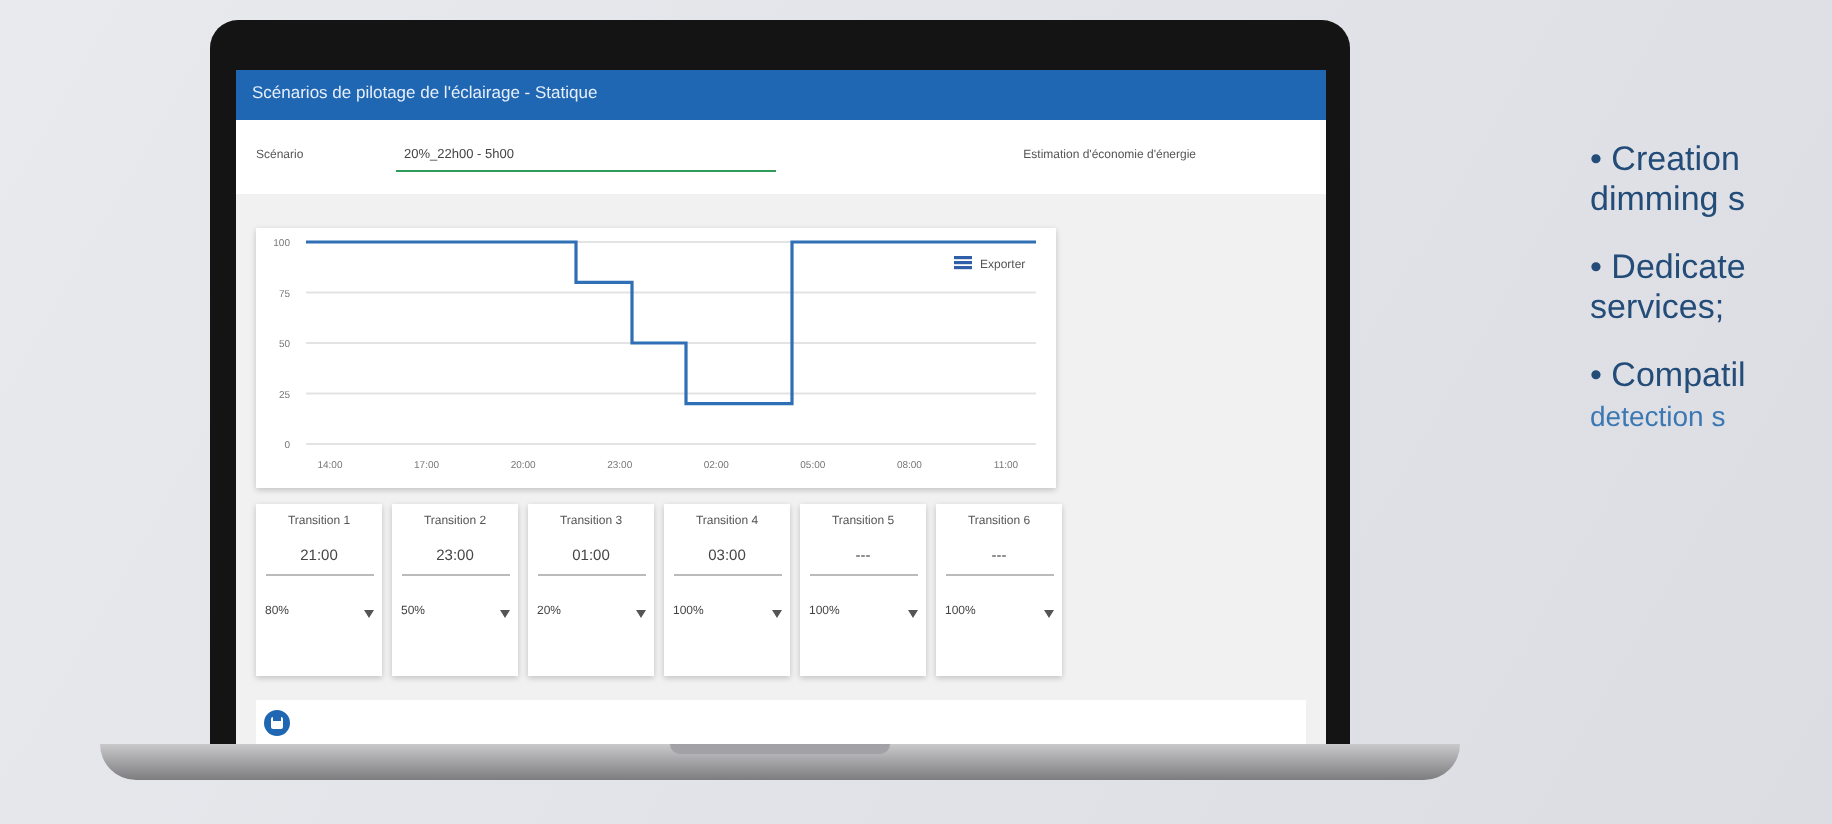 The width and height of the screenshot is (1832, 824). Describe the element at coordinates (277, 722) in the screenshot. I see `save-icon` at that location.